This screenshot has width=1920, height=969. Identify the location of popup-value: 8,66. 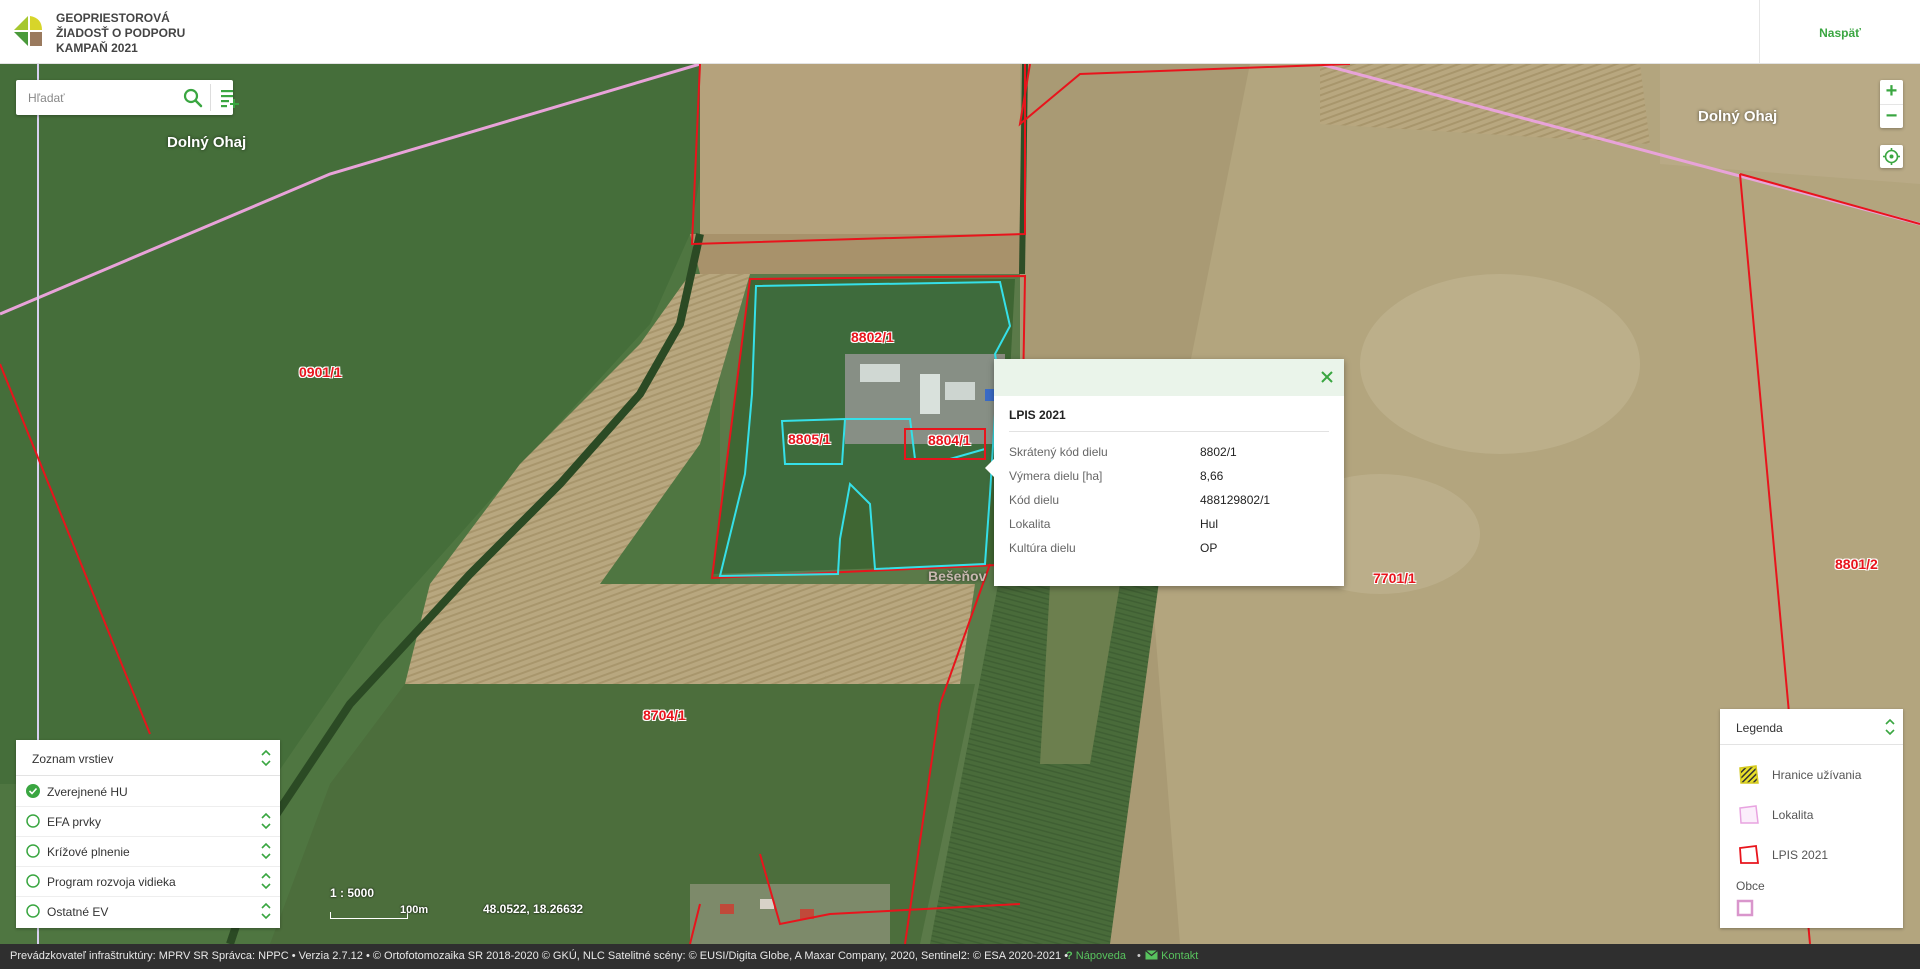
(1212, 476).